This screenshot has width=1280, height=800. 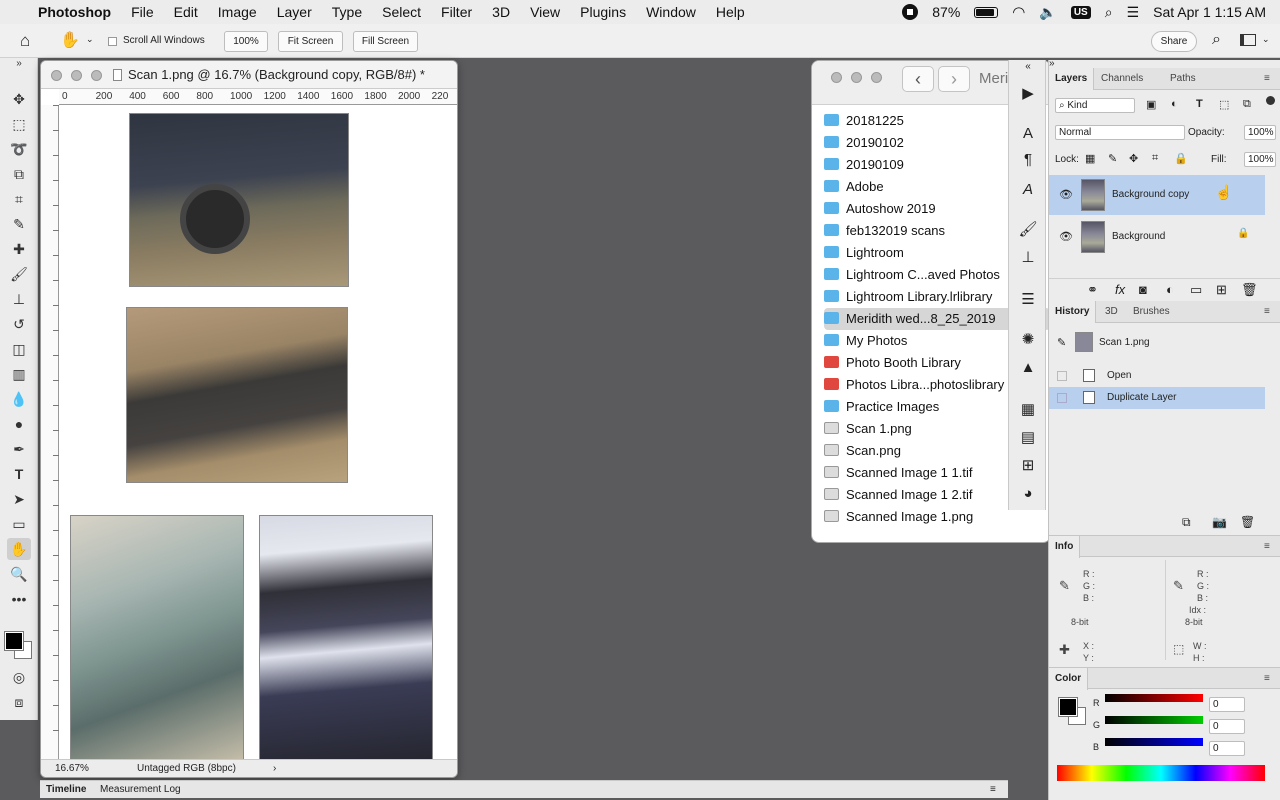 I want to click on forward-button: ›, so click(x=954, y=79).